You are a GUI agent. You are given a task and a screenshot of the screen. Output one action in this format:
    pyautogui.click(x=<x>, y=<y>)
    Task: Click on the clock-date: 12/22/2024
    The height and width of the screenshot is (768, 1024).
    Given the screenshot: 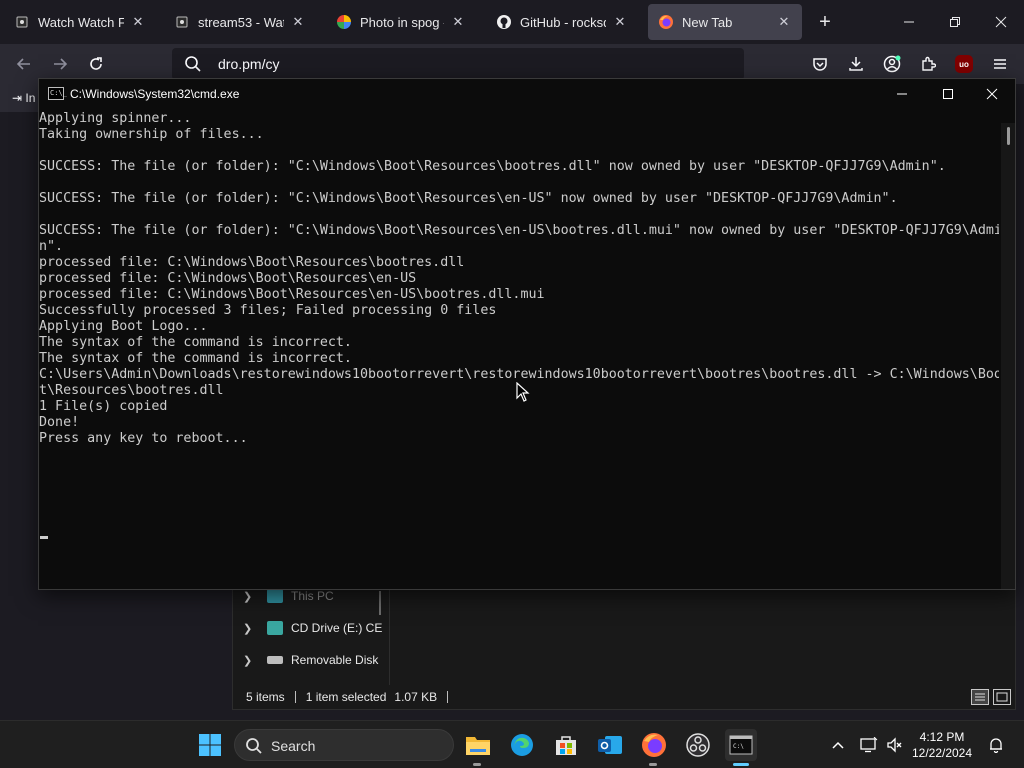 What is the action you would take?
    pyautogui.click(x=942, y=753)
    